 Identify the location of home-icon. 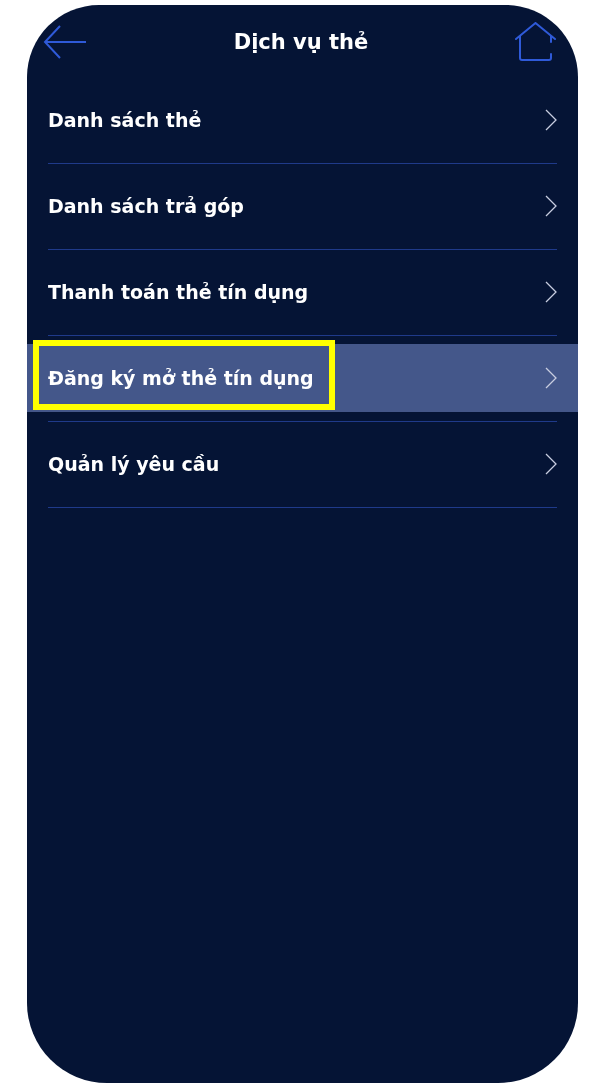
(535, 41).